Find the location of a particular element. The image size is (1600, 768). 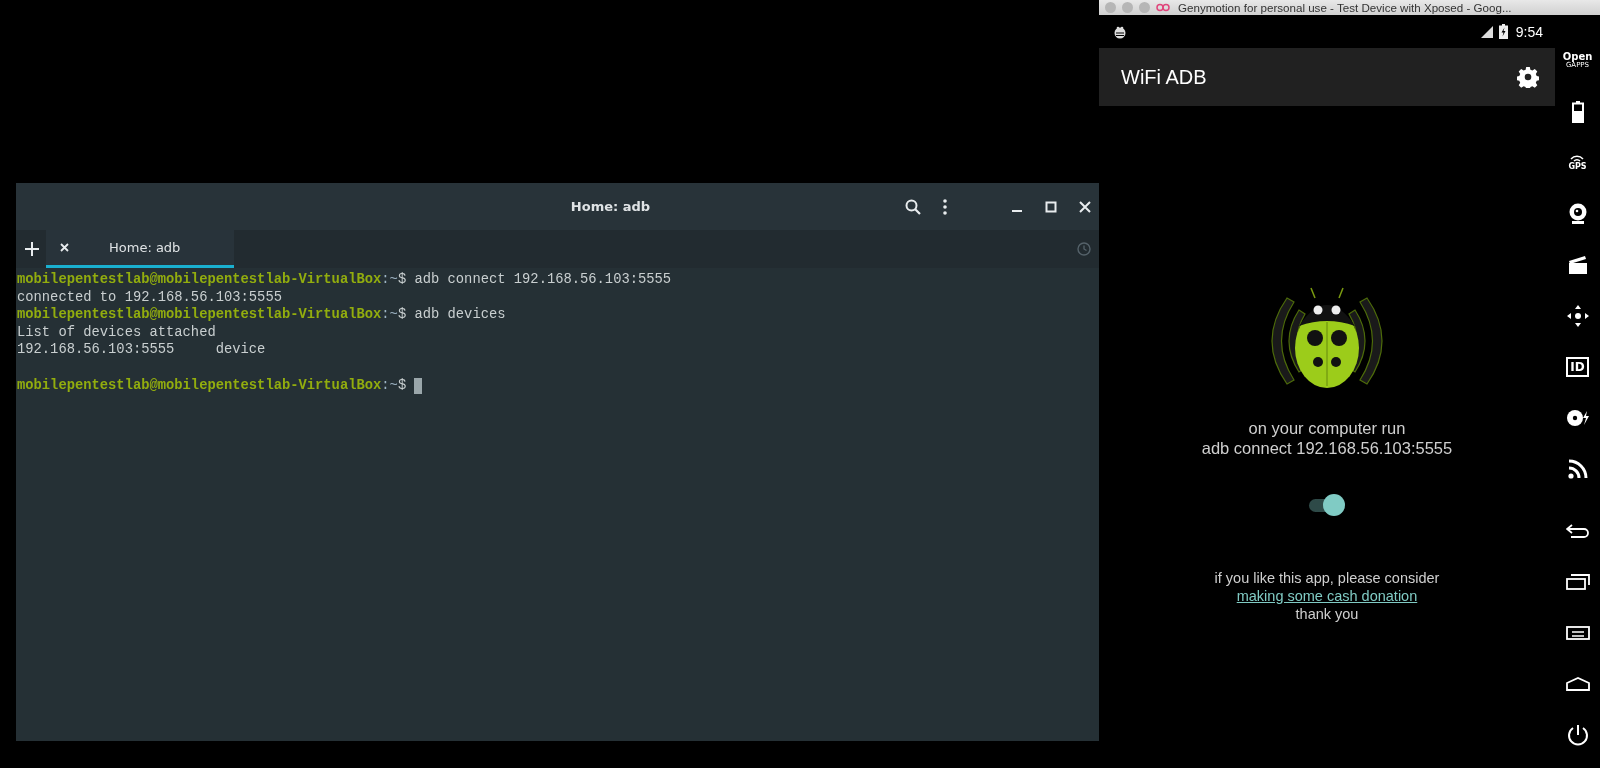

donation-link: making some cash donation is located at coordinates (1327, 596).